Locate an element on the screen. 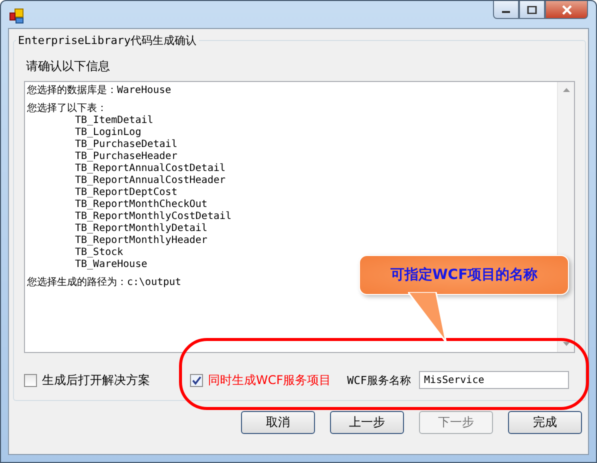 The image size is (597, 463). callout-text: 可指定WCF项目的名称 is located at coordinates (464, 275).